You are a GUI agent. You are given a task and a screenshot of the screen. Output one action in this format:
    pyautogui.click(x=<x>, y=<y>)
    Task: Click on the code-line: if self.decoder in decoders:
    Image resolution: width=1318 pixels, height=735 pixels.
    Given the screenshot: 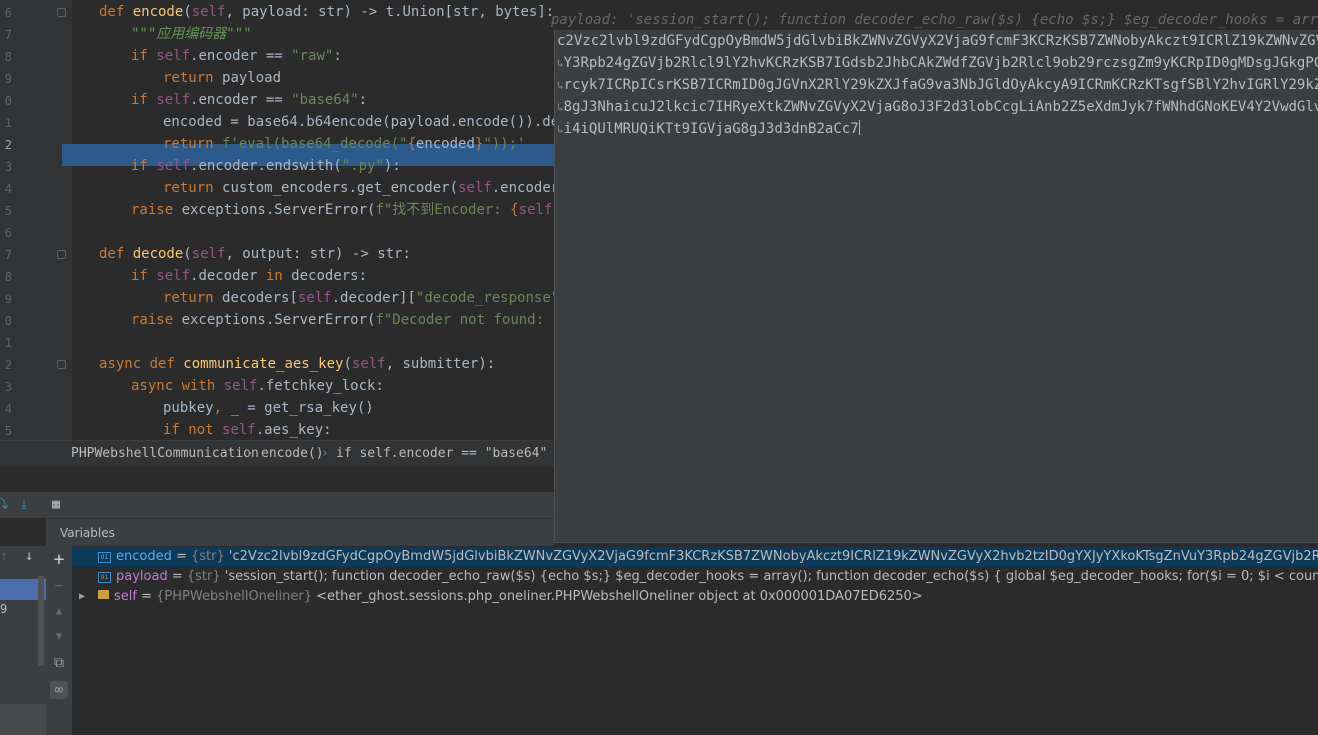 What is the action you would take?
    pyautogui.click(x=249, y=276)
    